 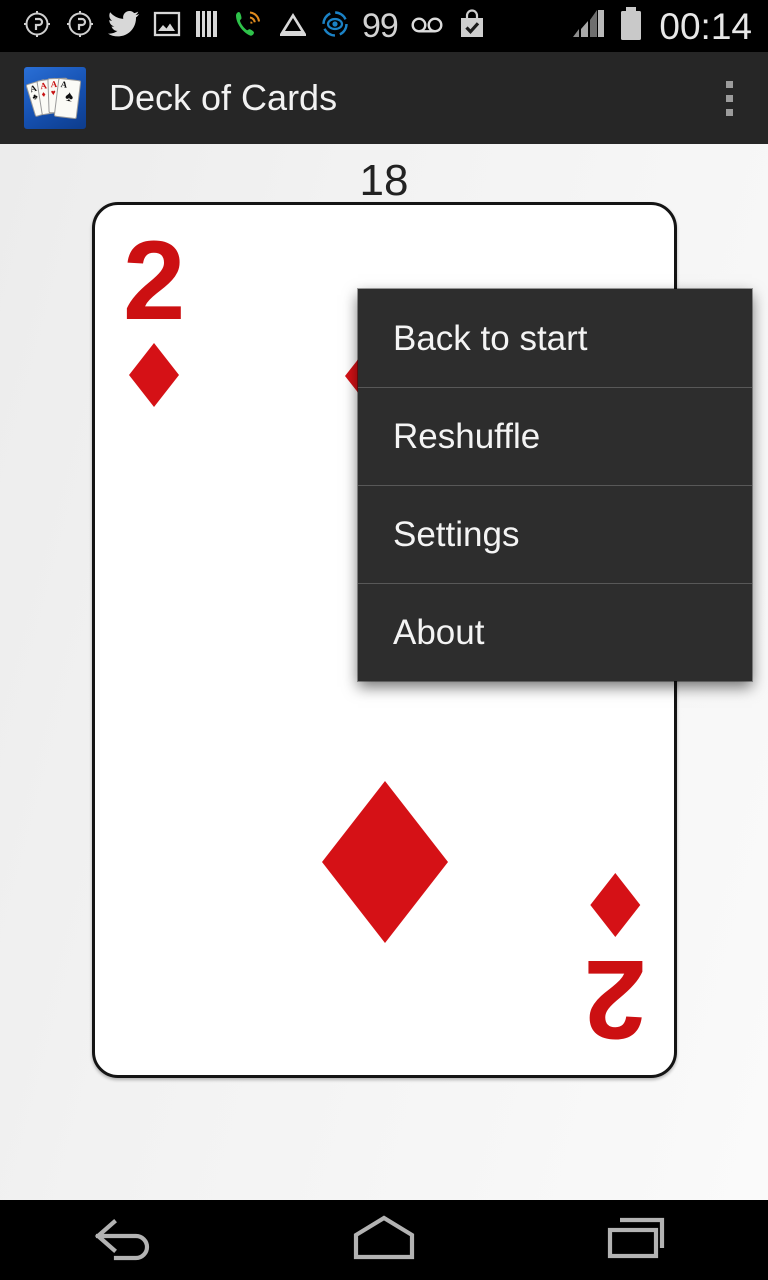 I want to click on back-button, so click(x=128, y=1240).